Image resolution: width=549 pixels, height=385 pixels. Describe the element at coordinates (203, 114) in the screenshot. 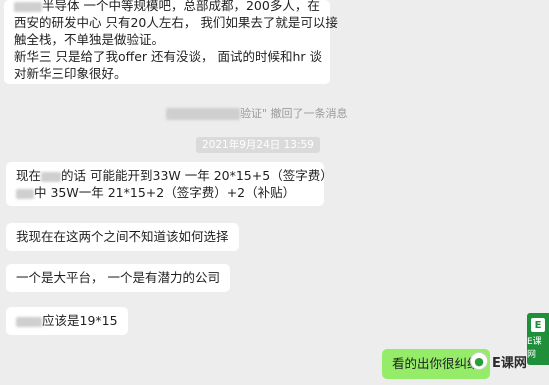

I see `redacted-name` at that location.